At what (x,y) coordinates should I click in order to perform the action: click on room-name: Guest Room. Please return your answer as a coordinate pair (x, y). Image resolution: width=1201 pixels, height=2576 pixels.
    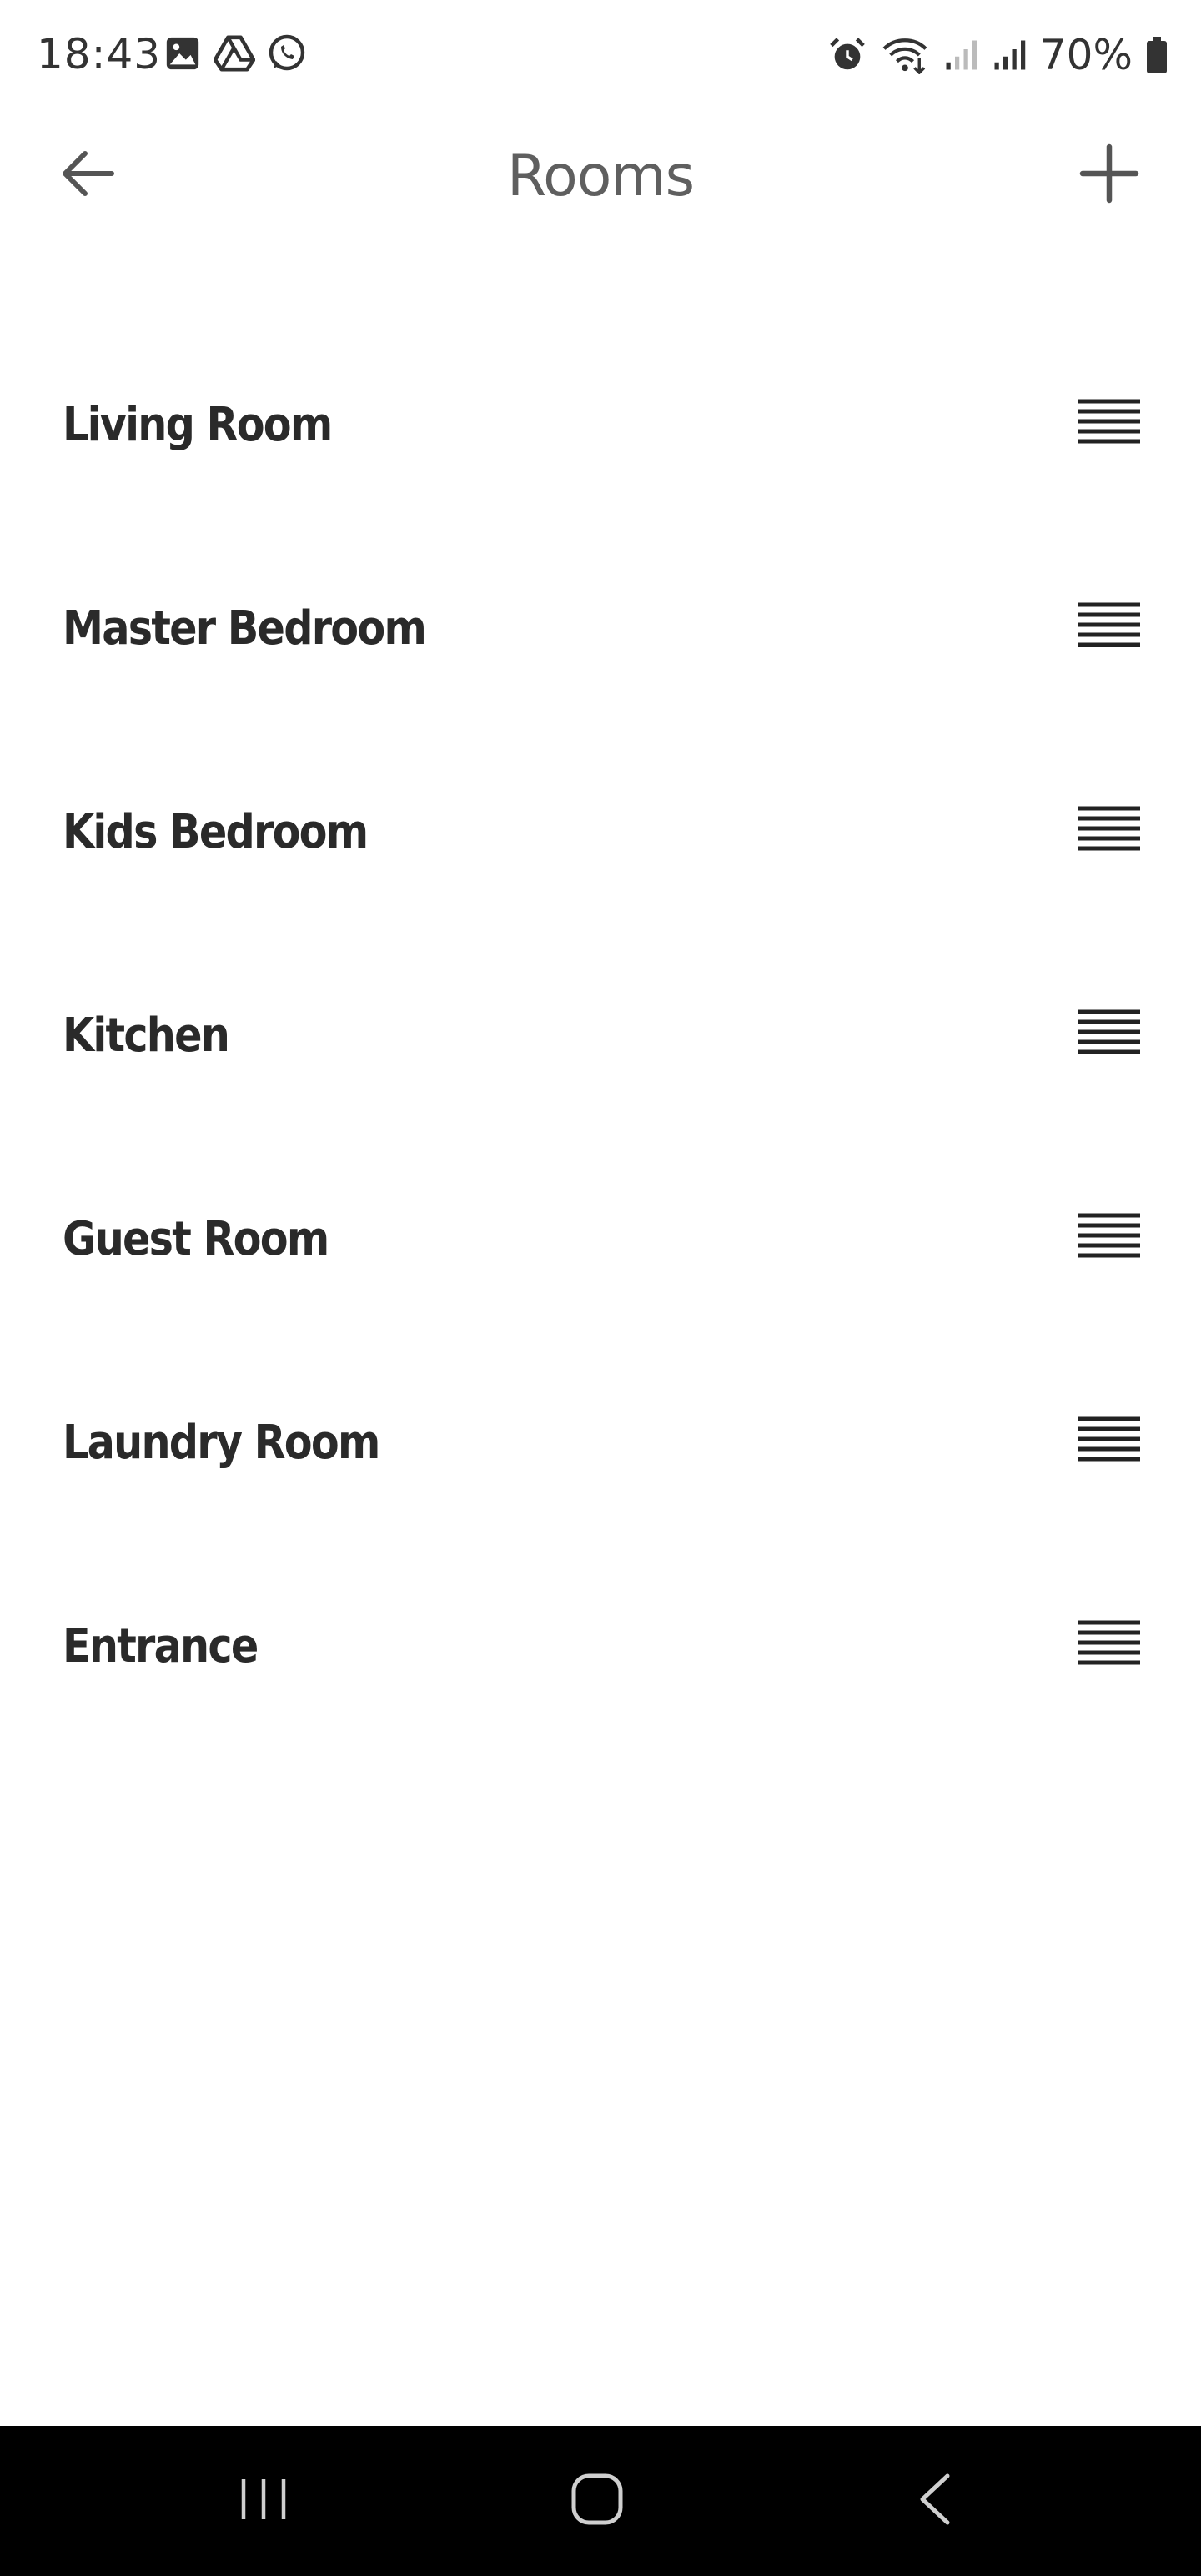
    Looking at the image, I should click on (196, 1239).